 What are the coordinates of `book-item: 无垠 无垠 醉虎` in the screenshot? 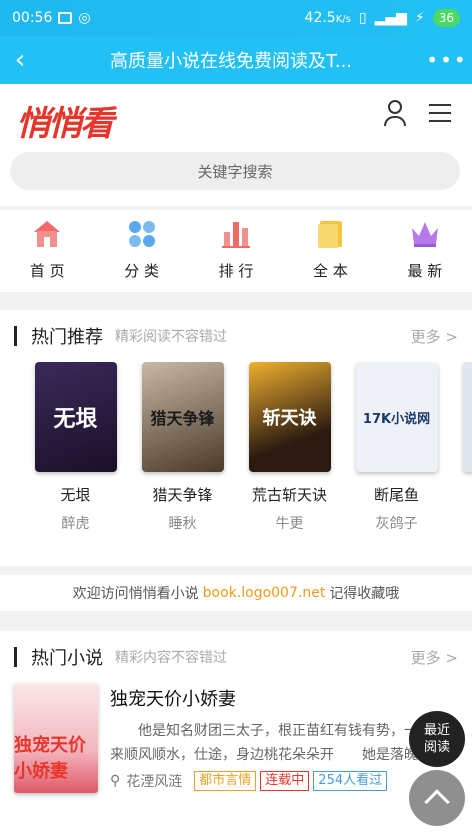 It's located at (75, 447).